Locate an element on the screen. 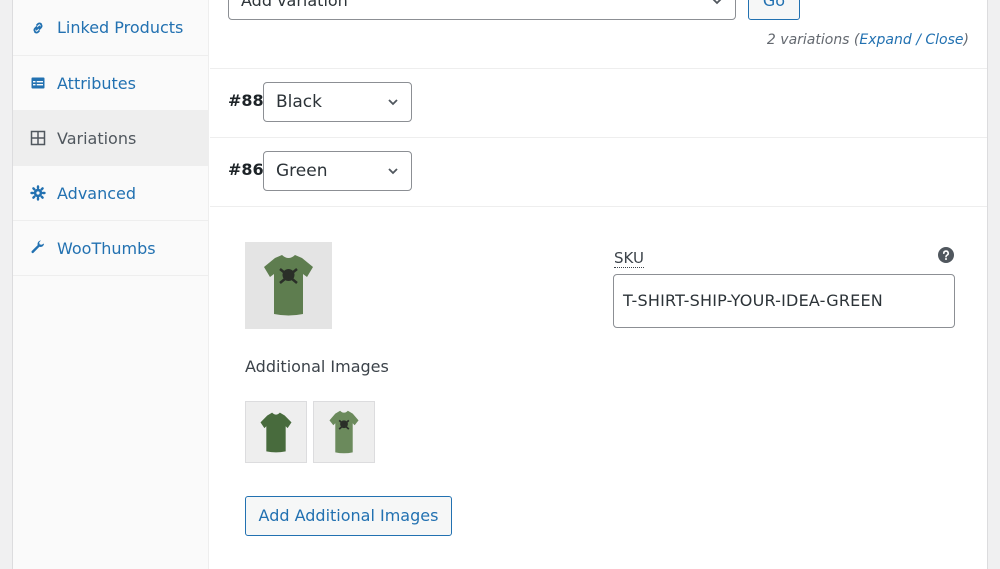  variation-id: #86 is located at coordinates (246, 169).